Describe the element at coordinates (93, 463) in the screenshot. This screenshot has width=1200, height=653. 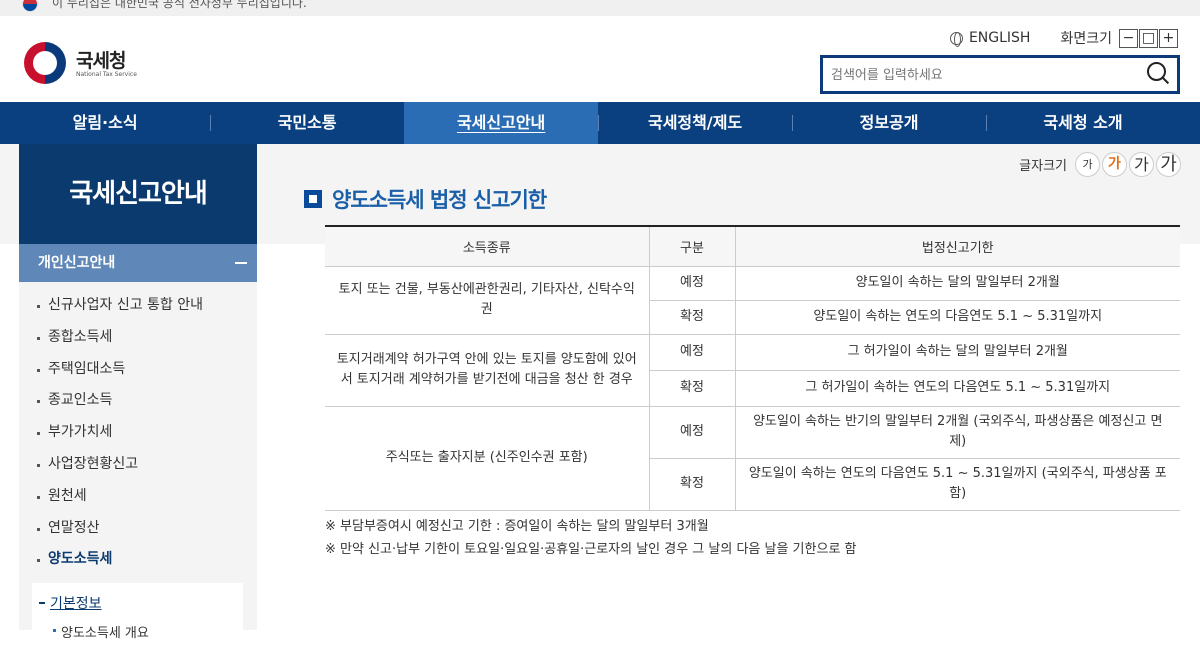
I see `side-nav-item-label: 사업장현황신고` at that location.